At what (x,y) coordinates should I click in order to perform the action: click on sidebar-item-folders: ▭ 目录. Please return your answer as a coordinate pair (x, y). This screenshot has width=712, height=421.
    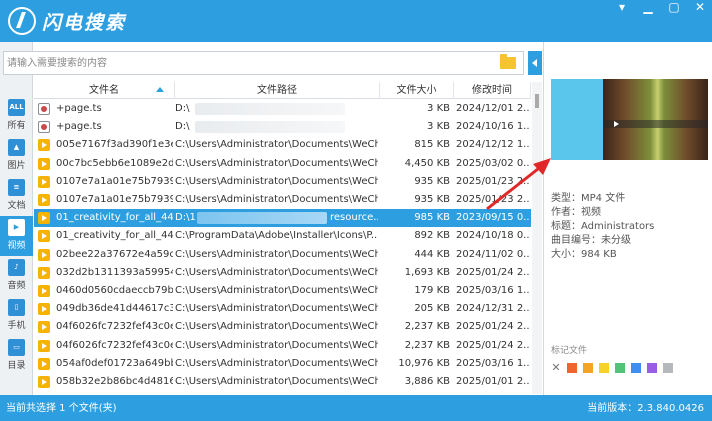
    Looking at the image, I should click on (16, 356).